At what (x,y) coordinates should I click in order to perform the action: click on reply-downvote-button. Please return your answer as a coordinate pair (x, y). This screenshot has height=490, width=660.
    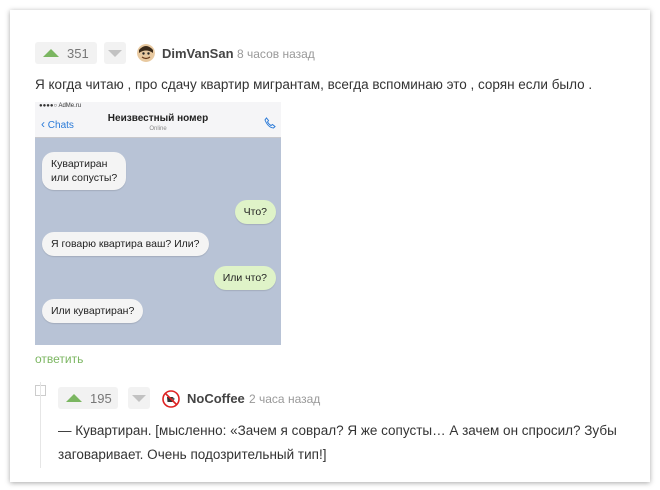
    Looking at the image, I should click on (139, 398).